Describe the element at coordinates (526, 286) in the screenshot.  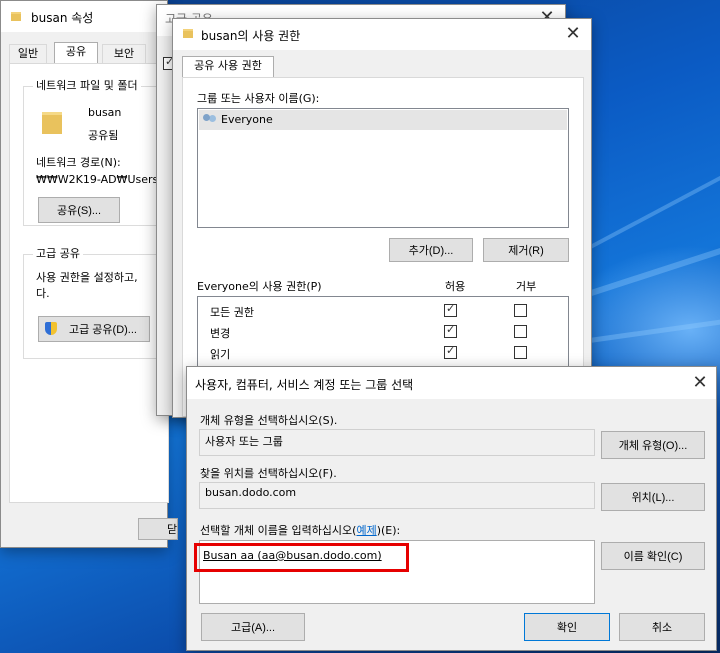
I see `deny-header: 거부` at that location.